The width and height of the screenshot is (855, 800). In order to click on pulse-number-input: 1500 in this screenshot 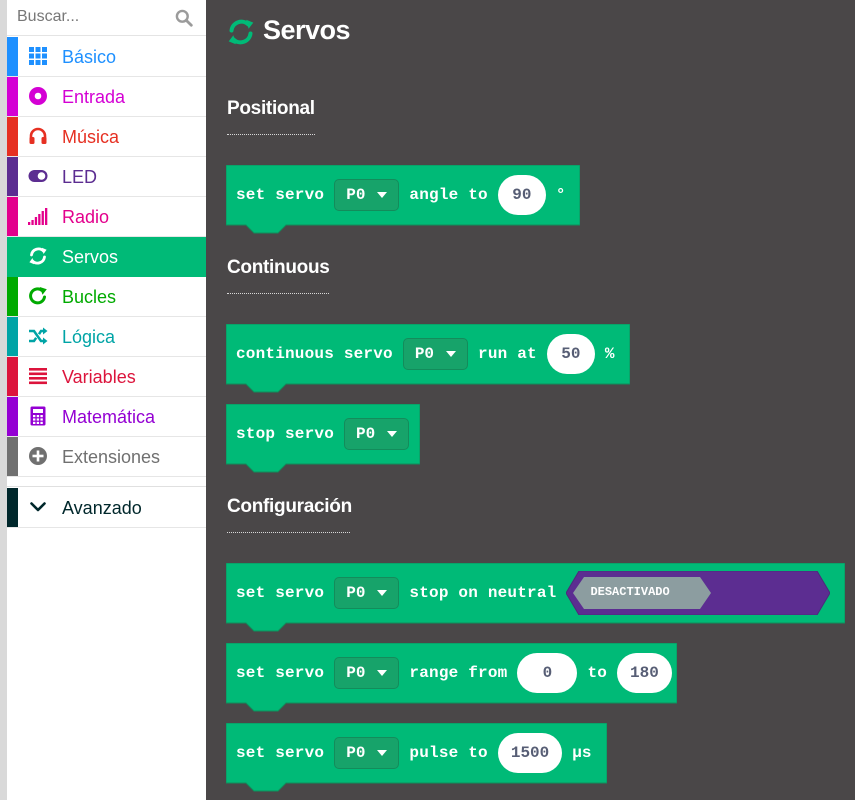, I will do `click(530, 753)`.